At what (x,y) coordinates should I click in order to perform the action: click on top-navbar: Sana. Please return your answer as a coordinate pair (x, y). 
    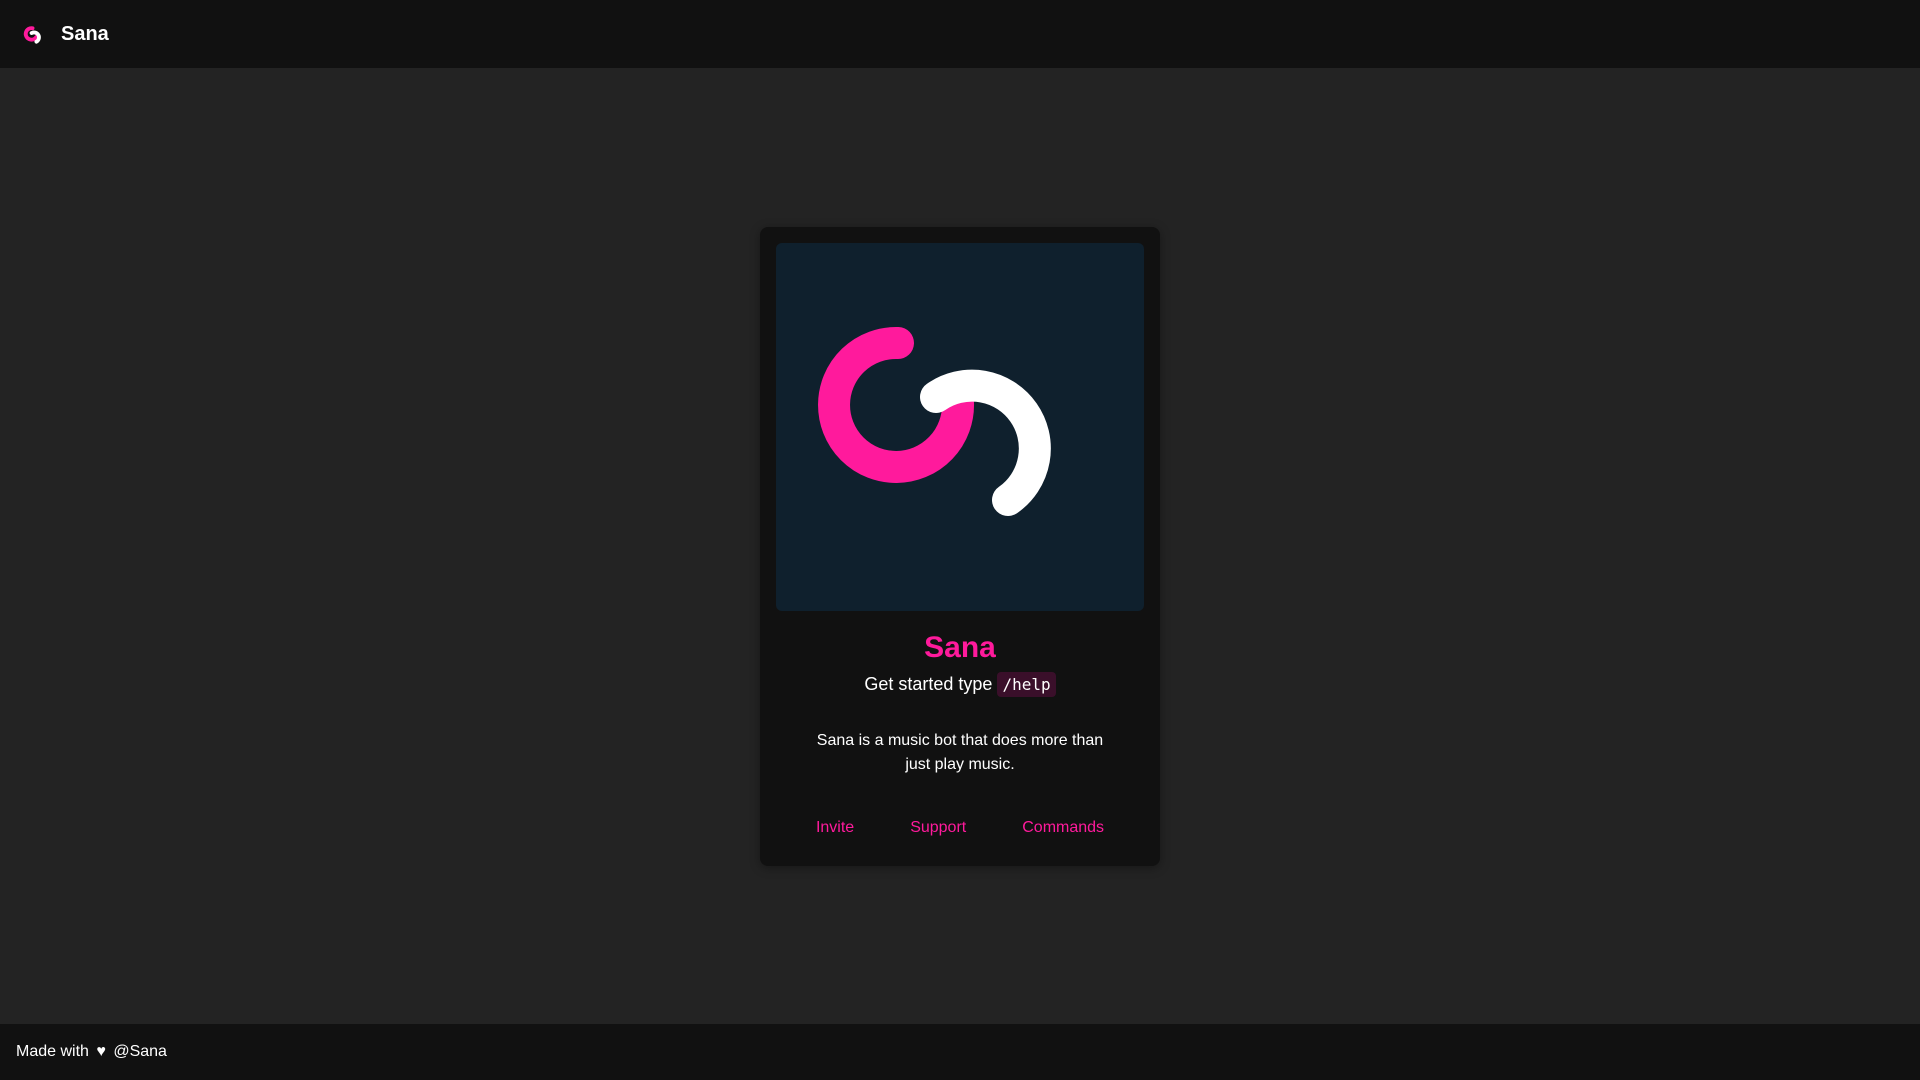
    Looking at the image, I should click on (960, 34).